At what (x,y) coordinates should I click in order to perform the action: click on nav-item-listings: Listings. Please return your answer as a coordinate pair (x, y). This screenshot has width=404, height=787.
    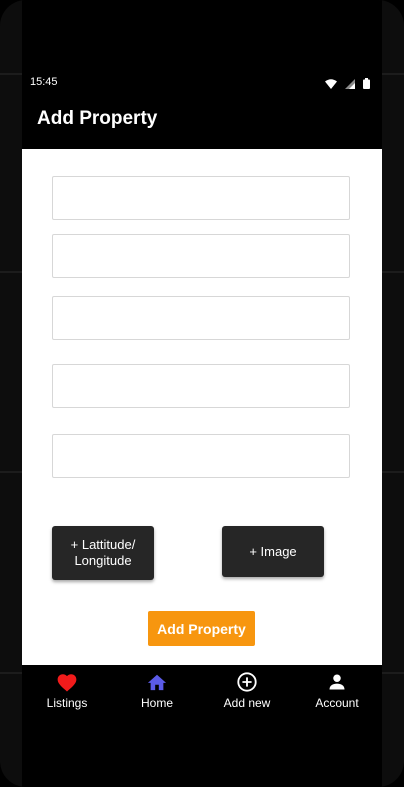
    Looking at the image, I should click on (67, 693).